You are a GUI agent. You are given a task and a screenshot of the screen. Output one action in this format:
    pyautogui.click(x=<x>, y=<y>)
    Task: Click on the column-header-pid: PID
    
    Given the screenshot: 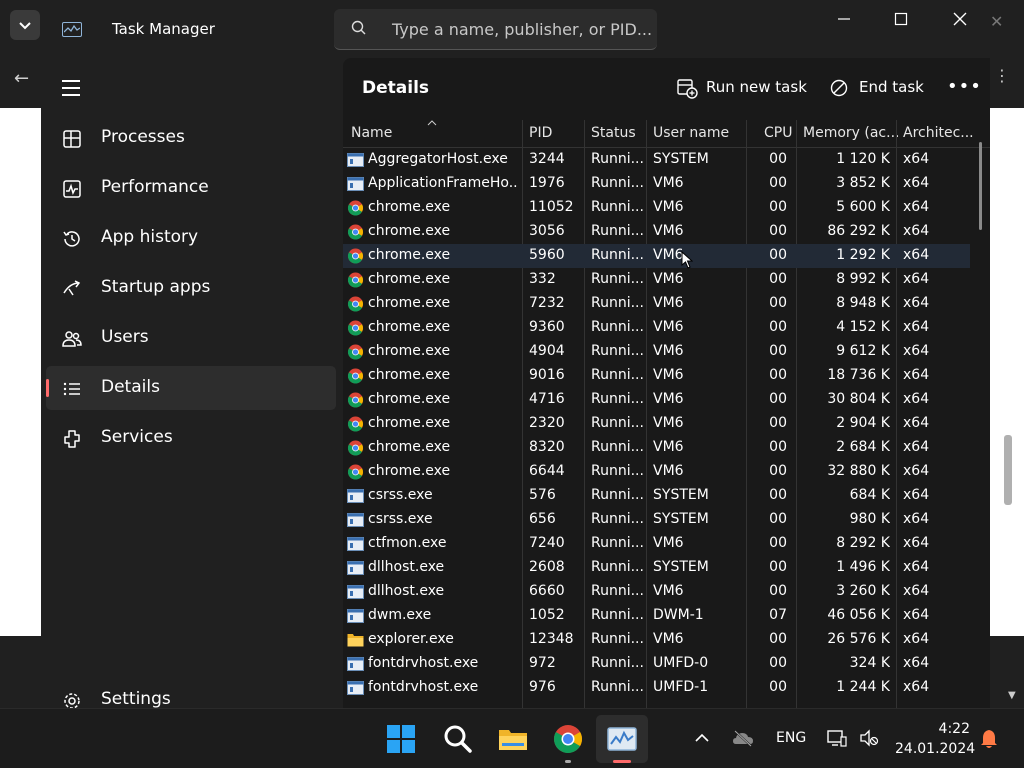 What is the action you would take?
    pyautogui.click(x=540, y=133)
    